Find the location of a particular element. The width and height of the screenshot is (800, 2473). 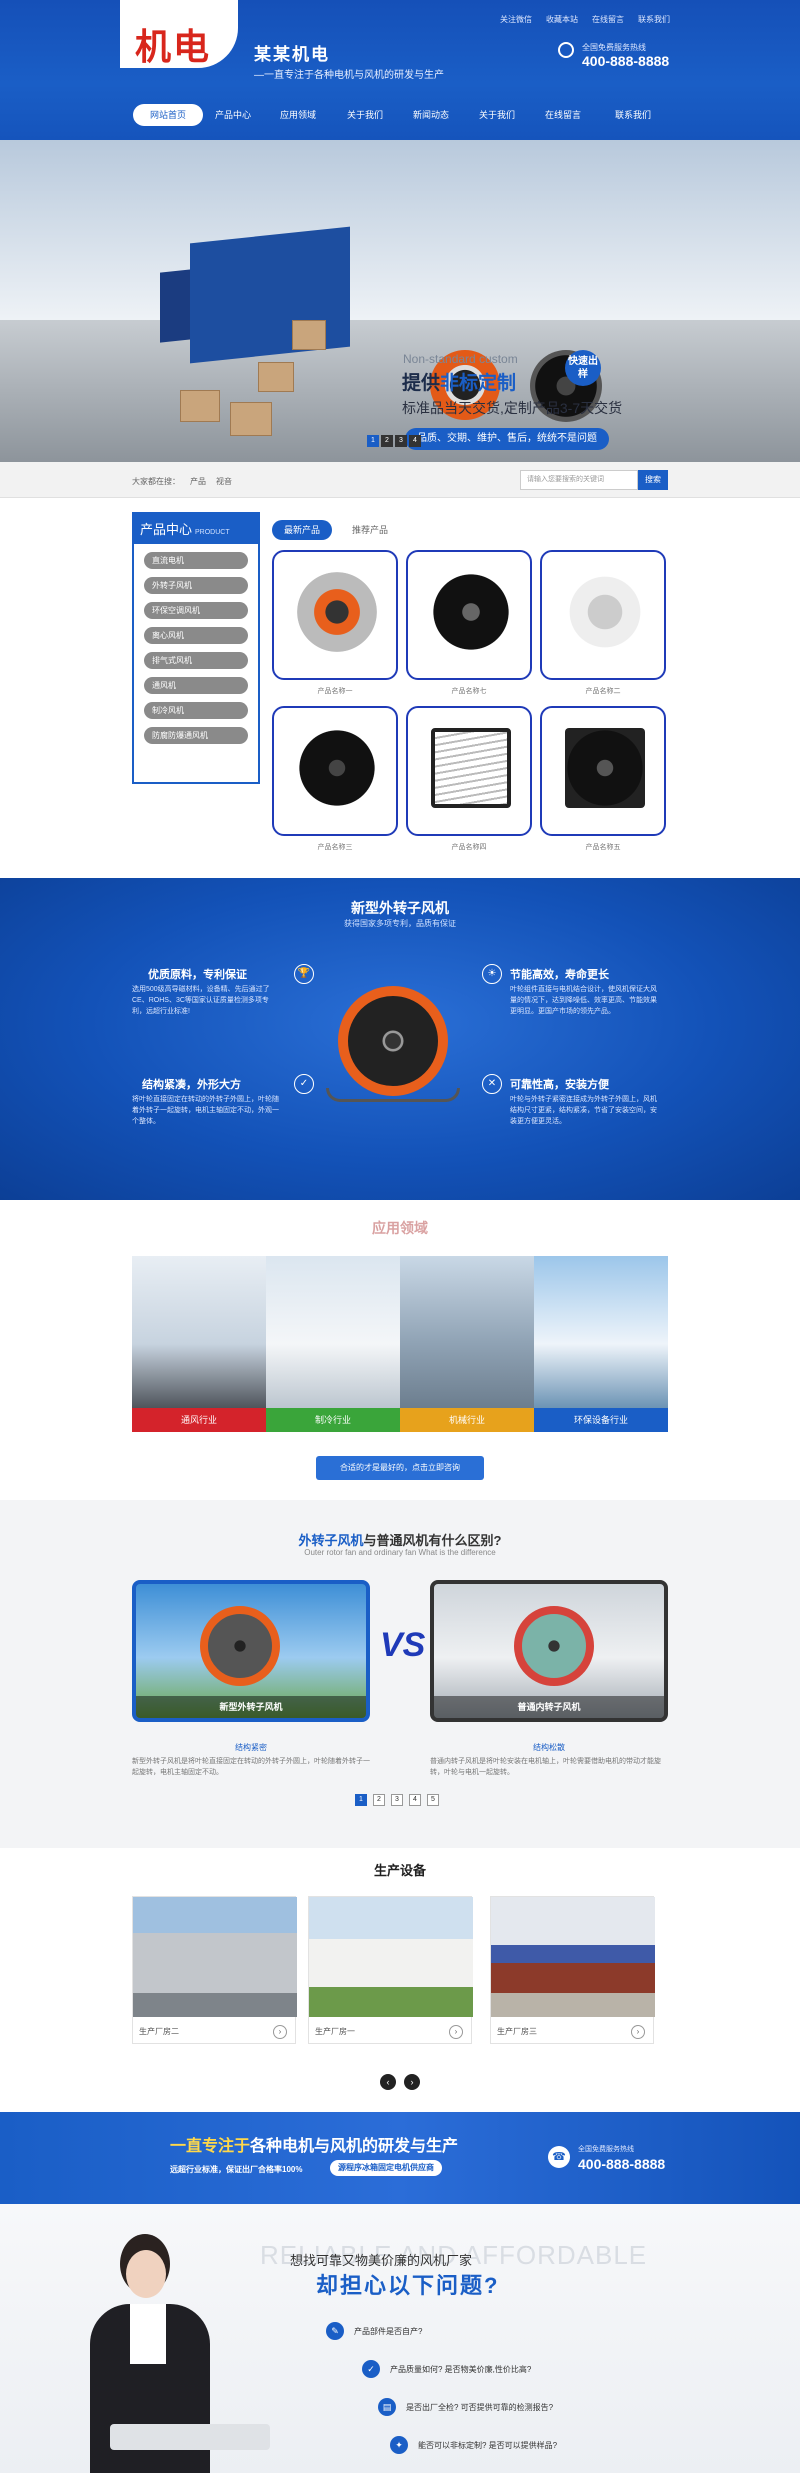

top-link-wechat: 关注微信 is located at coordinates (516, 19).